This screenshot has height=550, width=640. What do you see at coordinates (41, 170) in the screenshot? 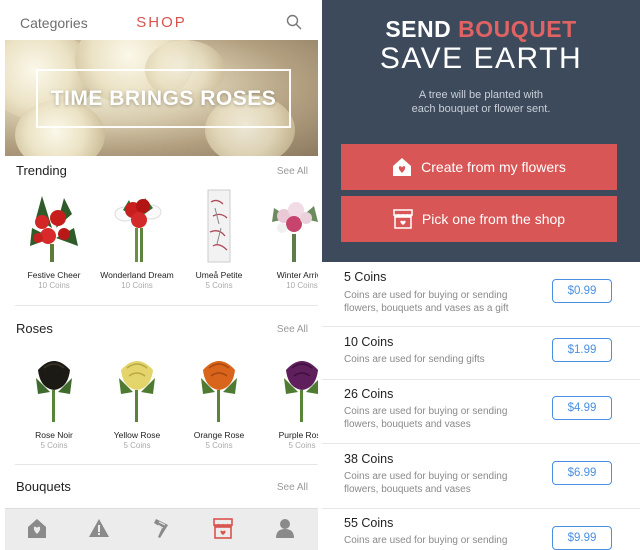
I see `section-title-trending: Trending` at bounding box center [41, 170].